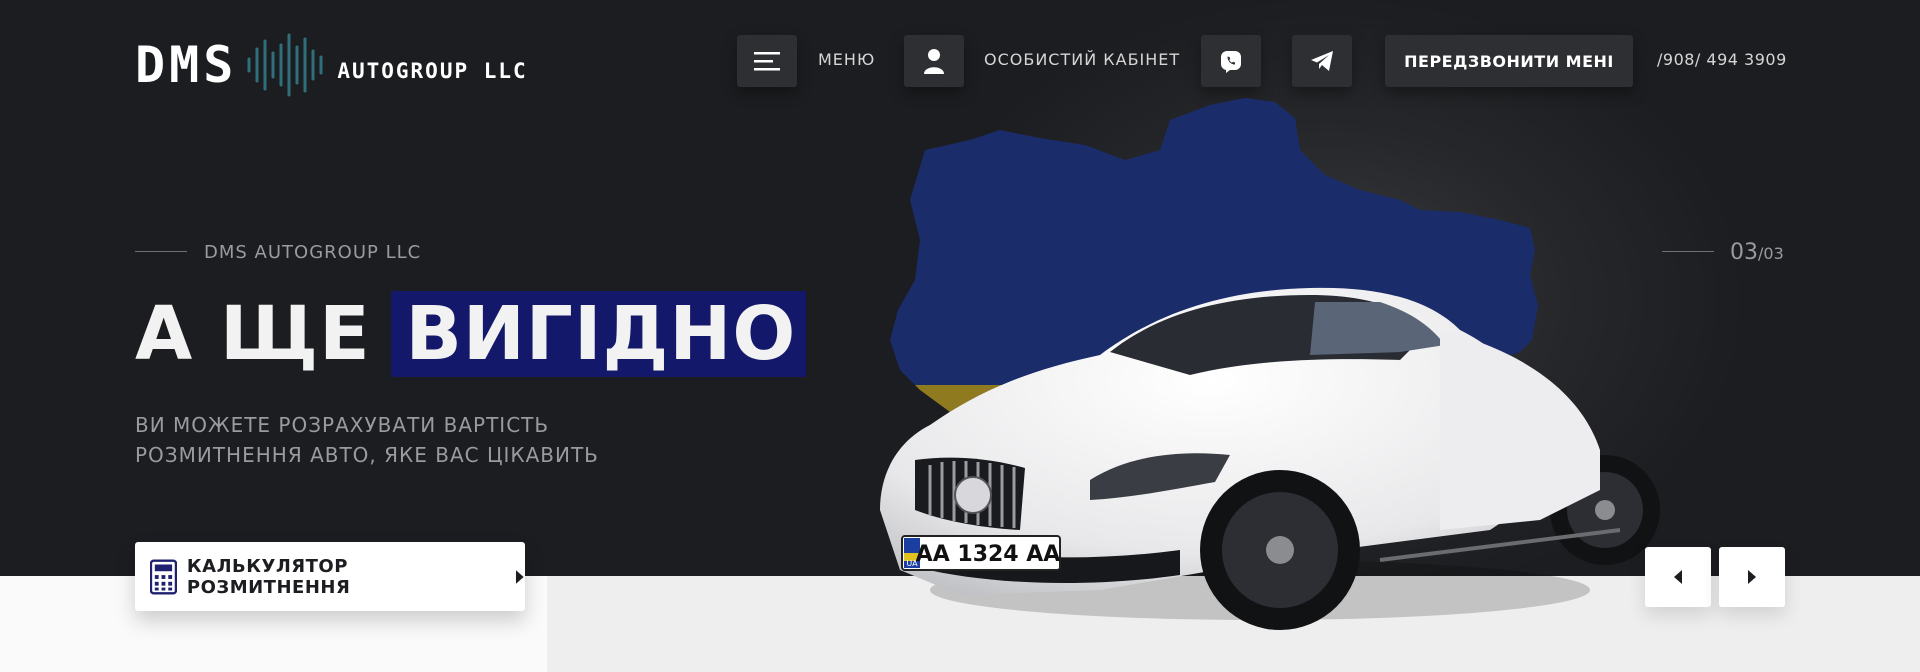 Image resolution: width=1920 pixels, height=672 pixels. What do you see at coordinates (1509, 61) in the screenshot?
I see `callback-button: ПЕРЕДЗВОНИТИ МЕНІ` at bounding box center [1509, 61].